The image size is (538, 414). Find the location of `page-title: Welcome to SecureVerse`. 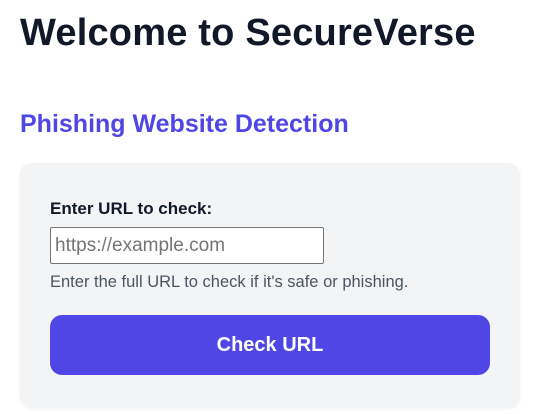

page-title: Welcome to SecureVerse is located at coordinates (248, 33).